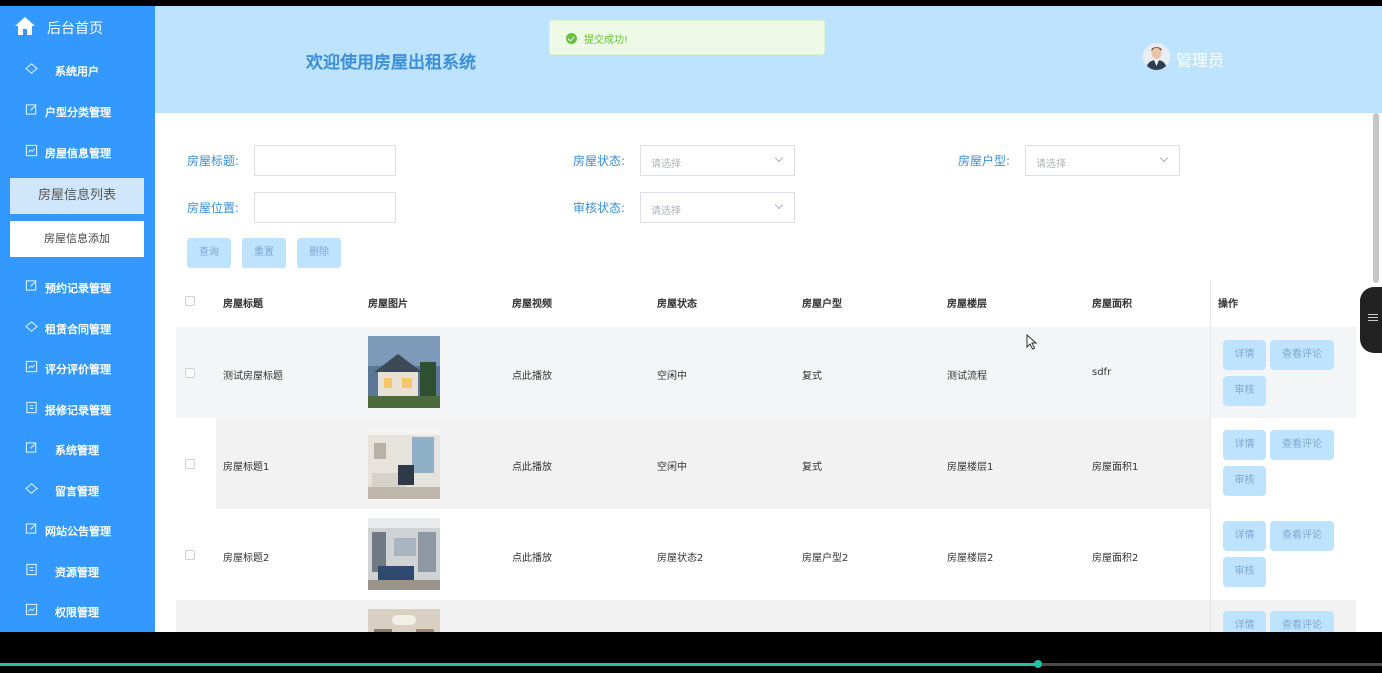 This screenshot has height=673, width=1382. I want to click on side-panel-handle, so click(1371, 320).